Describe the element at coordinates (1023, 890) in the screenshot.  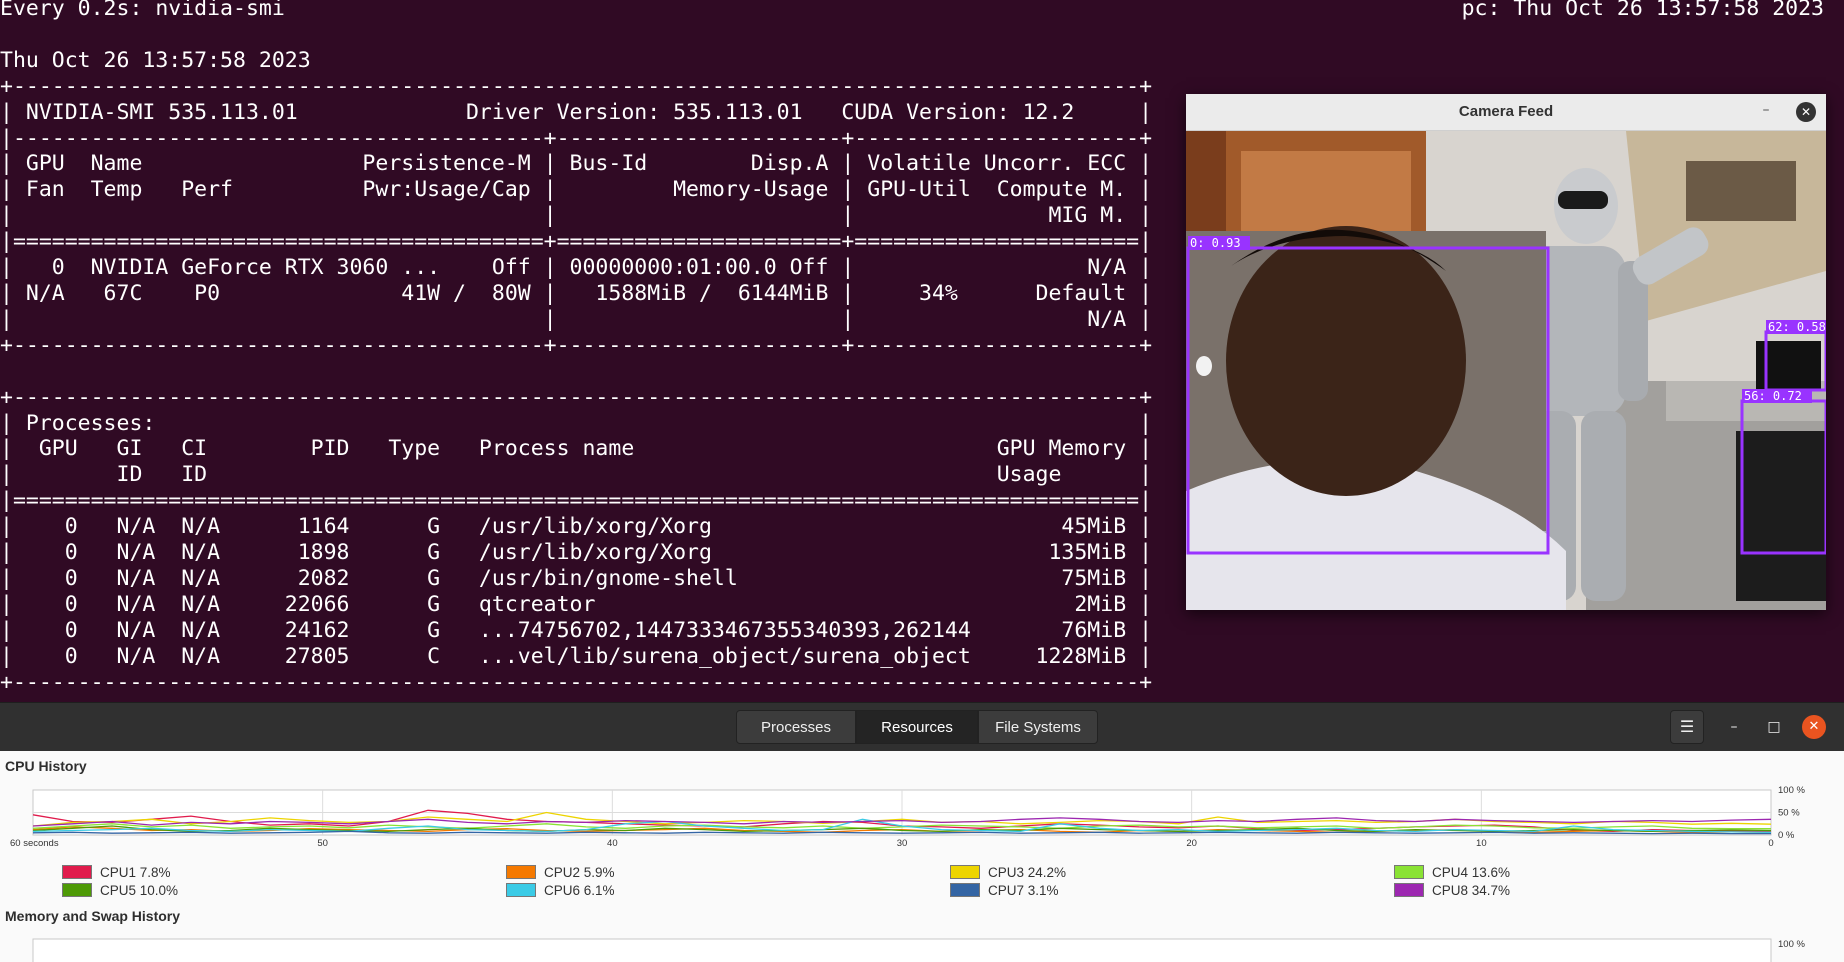
I see `legend-label: CPU7 3.1%` at that location.